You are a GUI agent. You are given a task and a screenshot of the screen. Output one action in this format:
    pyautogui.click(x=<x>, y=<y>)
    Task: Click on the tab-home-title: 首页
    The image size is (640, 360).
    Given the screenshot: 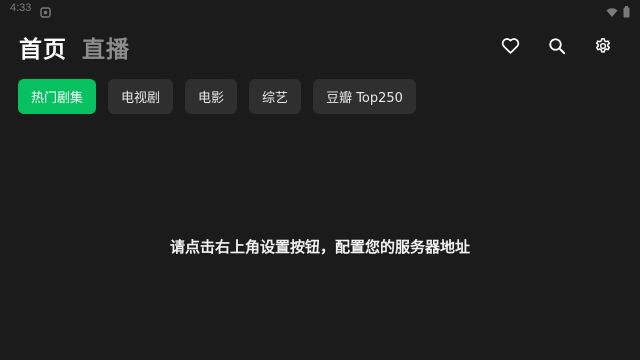 What is the action you would take?
    pyautogui.click(x=43, y=47)
    